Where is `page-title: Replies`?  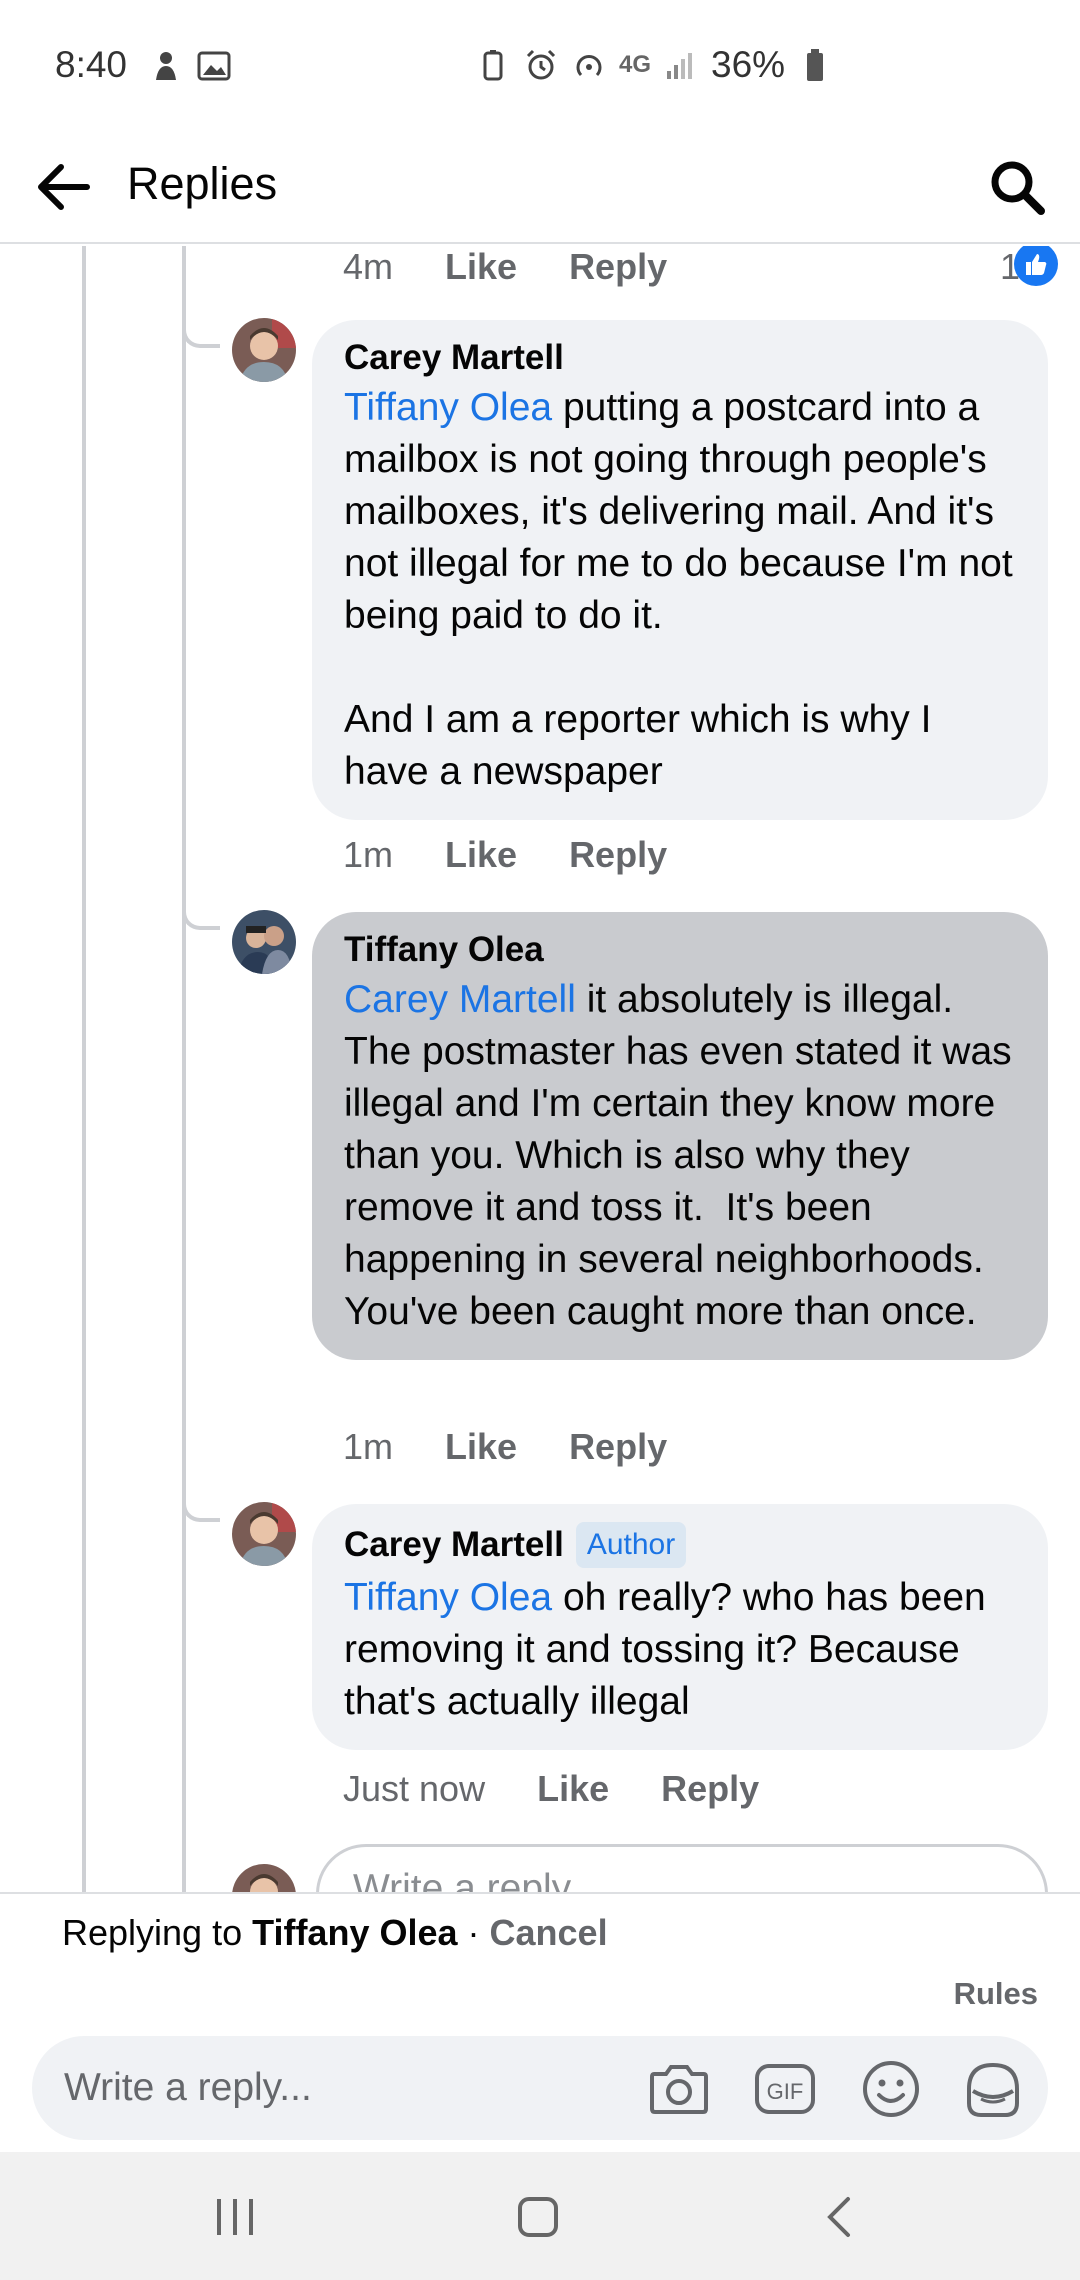
page-title: Replies is located at coordinates (202, 183).